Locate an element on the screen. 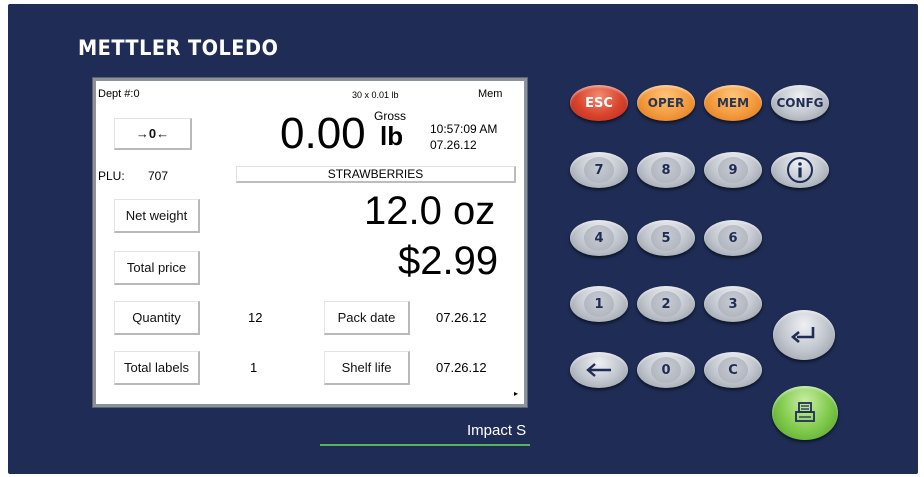 The width and height of the screenshot is (924, 477). key-4: 4 is located at coordinates (599, 238).